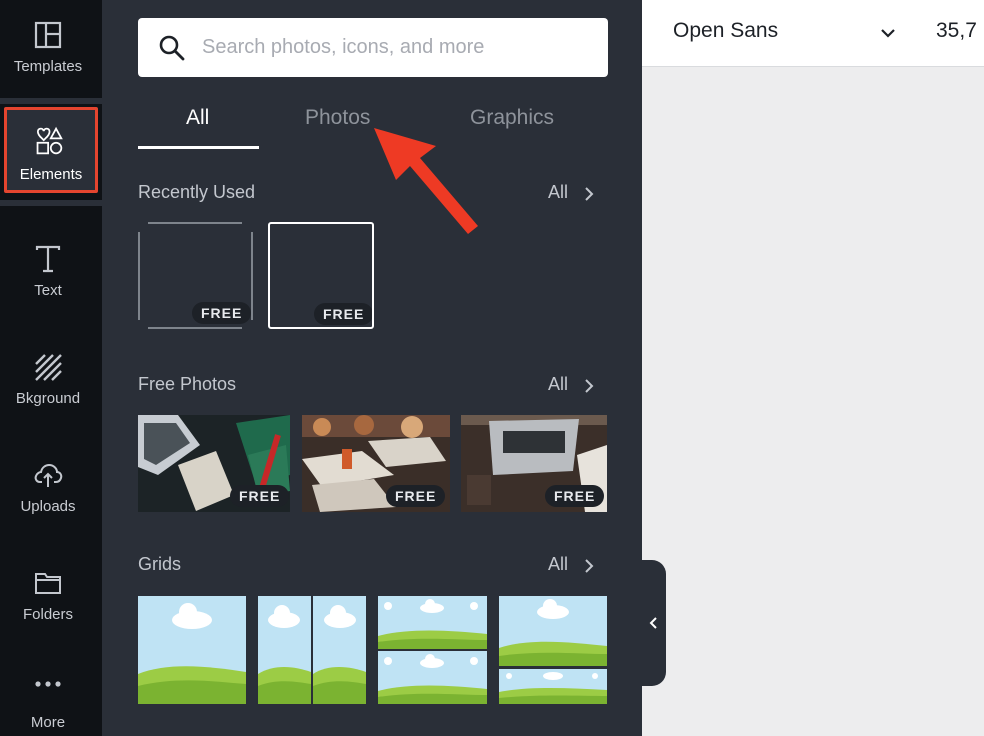 The height and width of the screenshot is (736, 984). What do you see at coordinates (48, 290) in the screenshot?
I see `nav-text-label: Text` at bounding box center [48, 290].